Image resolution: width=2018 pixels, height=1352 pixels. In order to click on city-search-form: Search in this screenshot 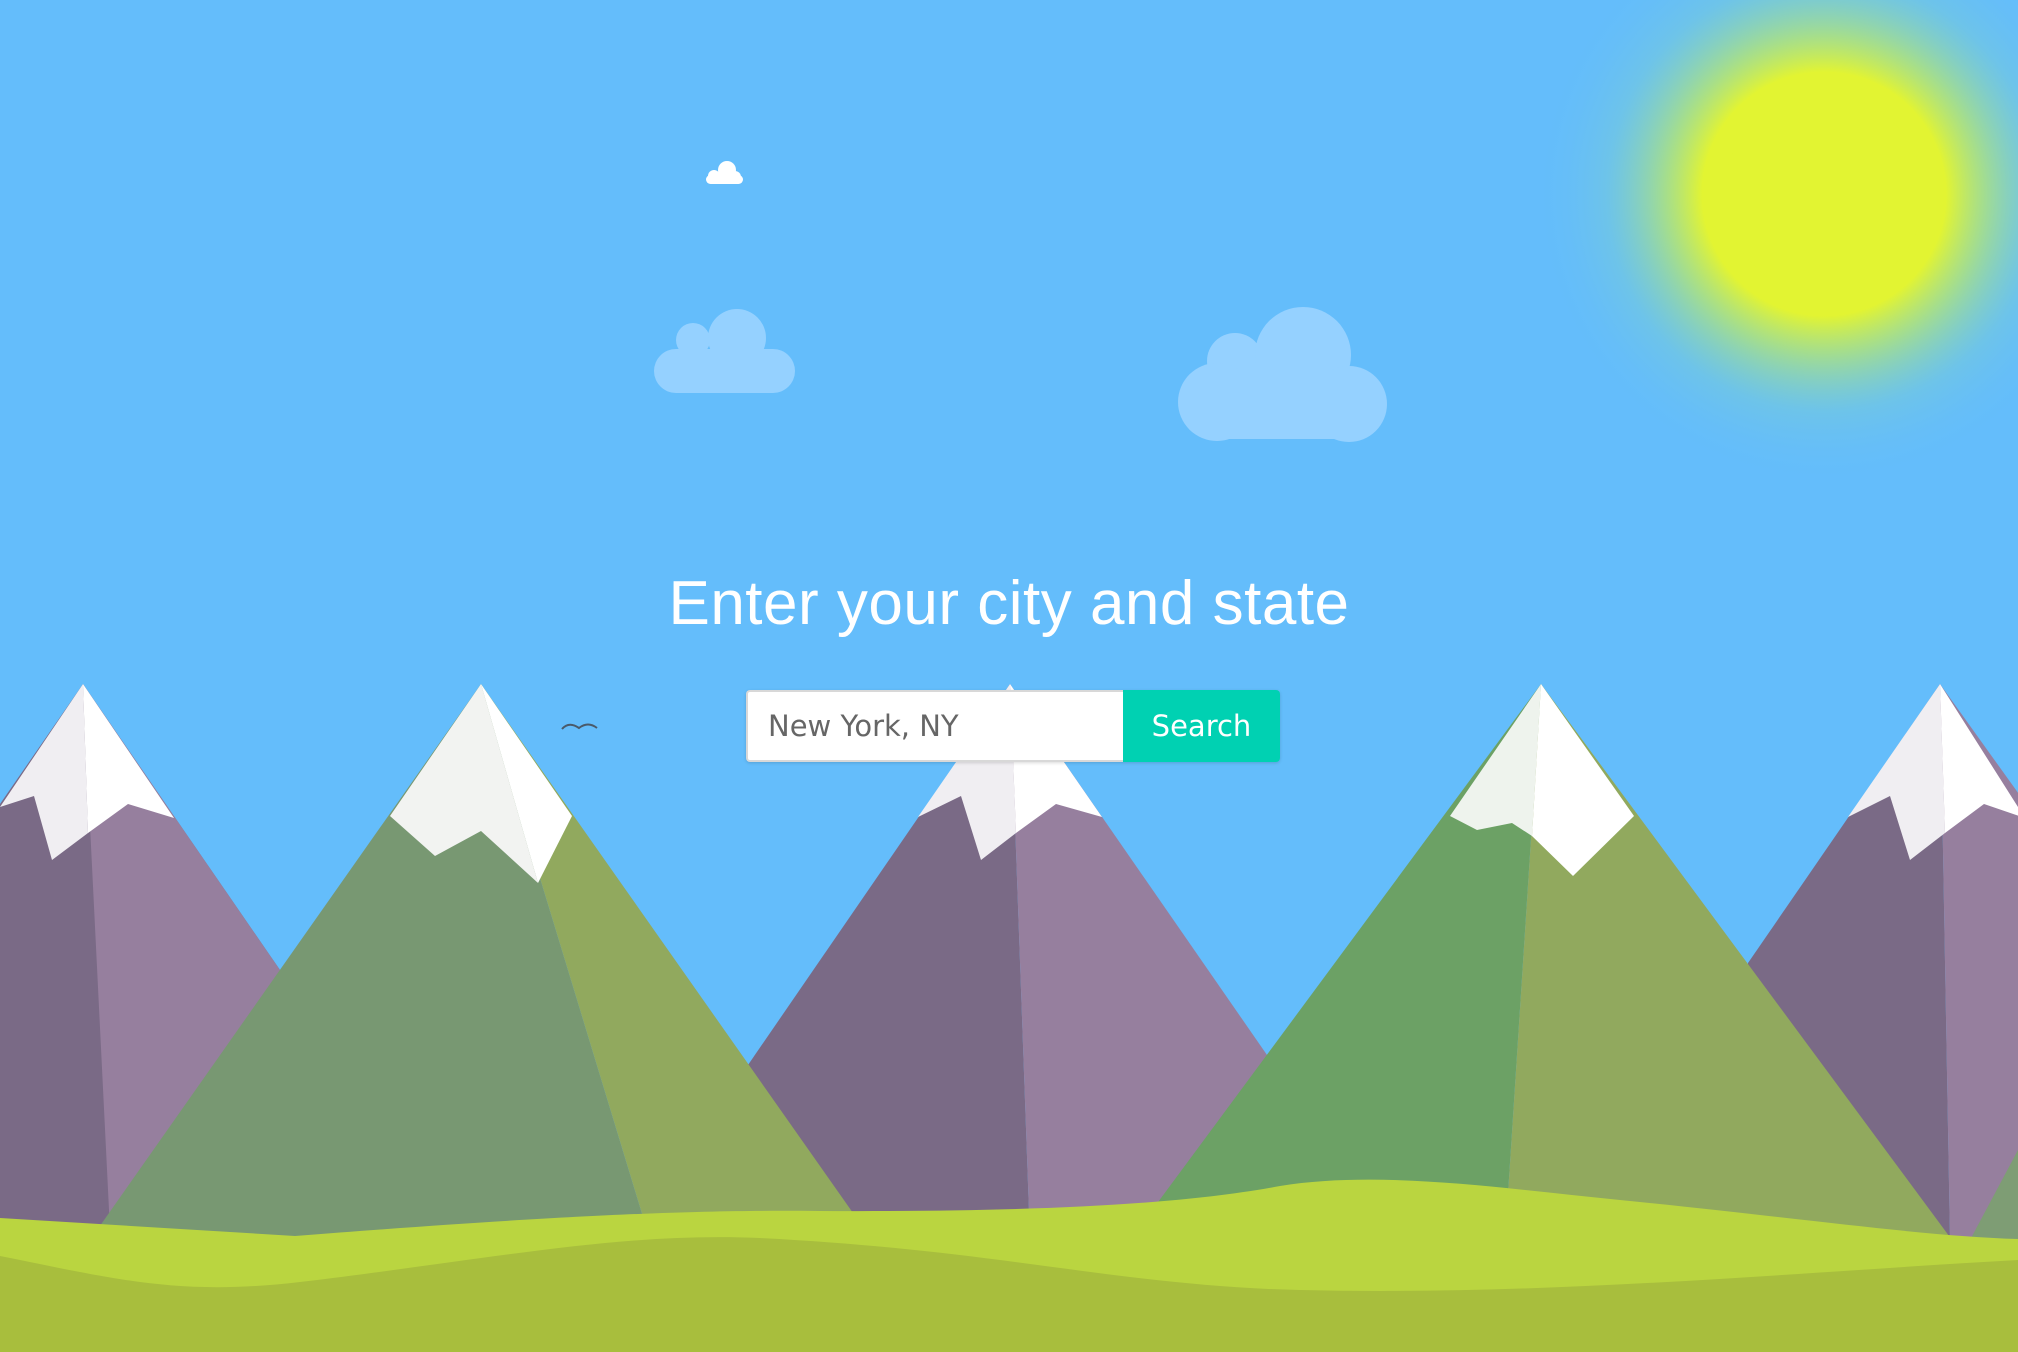, I will do `click(1013, 726)`.